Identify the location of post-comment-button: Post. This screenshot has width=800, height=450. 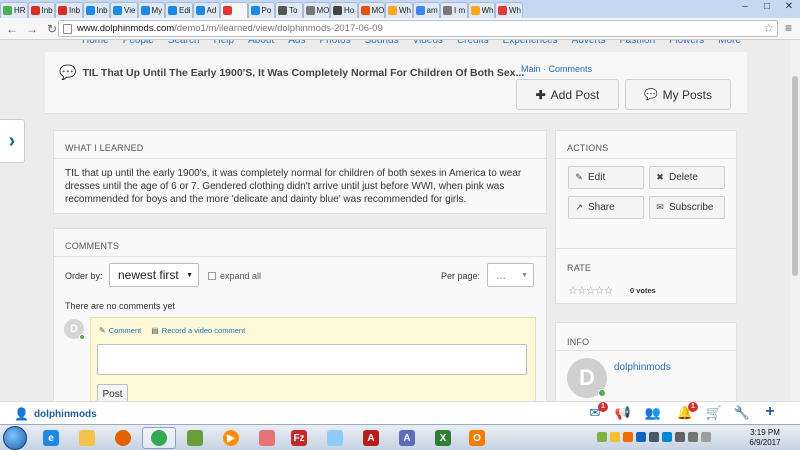
(112, 392).